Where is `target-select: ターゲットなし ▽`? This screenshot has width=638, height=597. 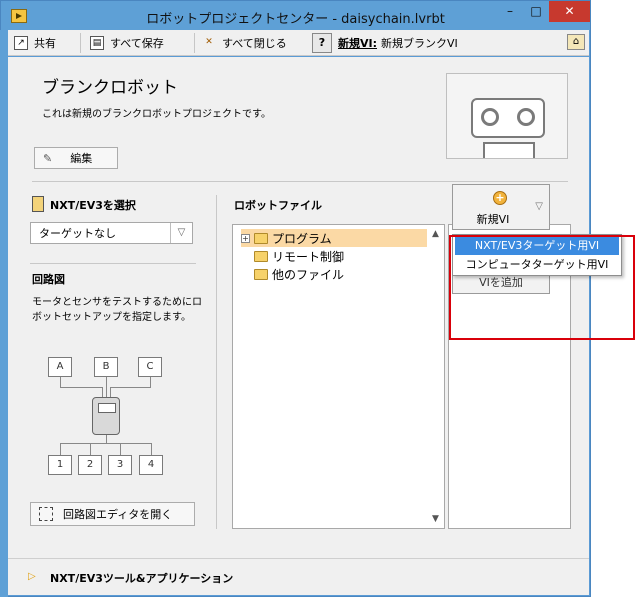
target-select: ターゲットなし ▽ is located at coordinates (111, 233).